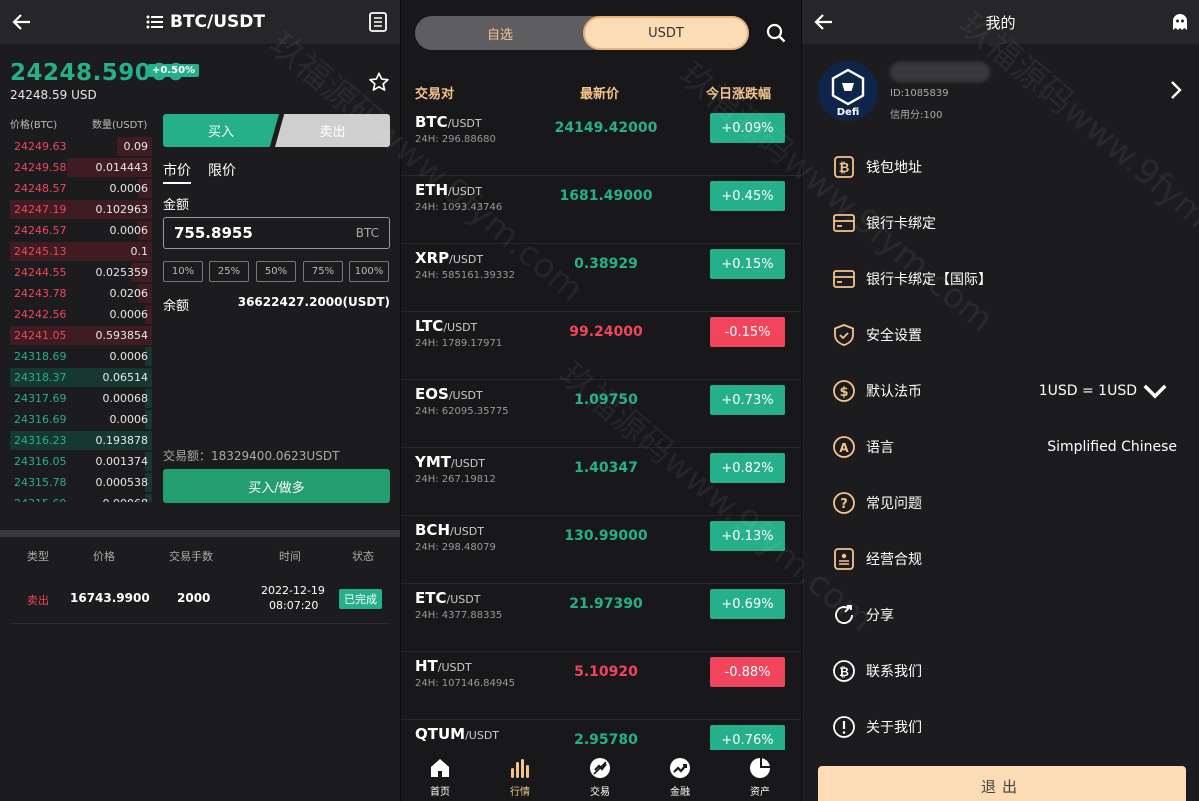  Describe the element at coordinates (81, 146) in the screenshot. I see `orderbook-row: 24249.63 0.09` at that location.